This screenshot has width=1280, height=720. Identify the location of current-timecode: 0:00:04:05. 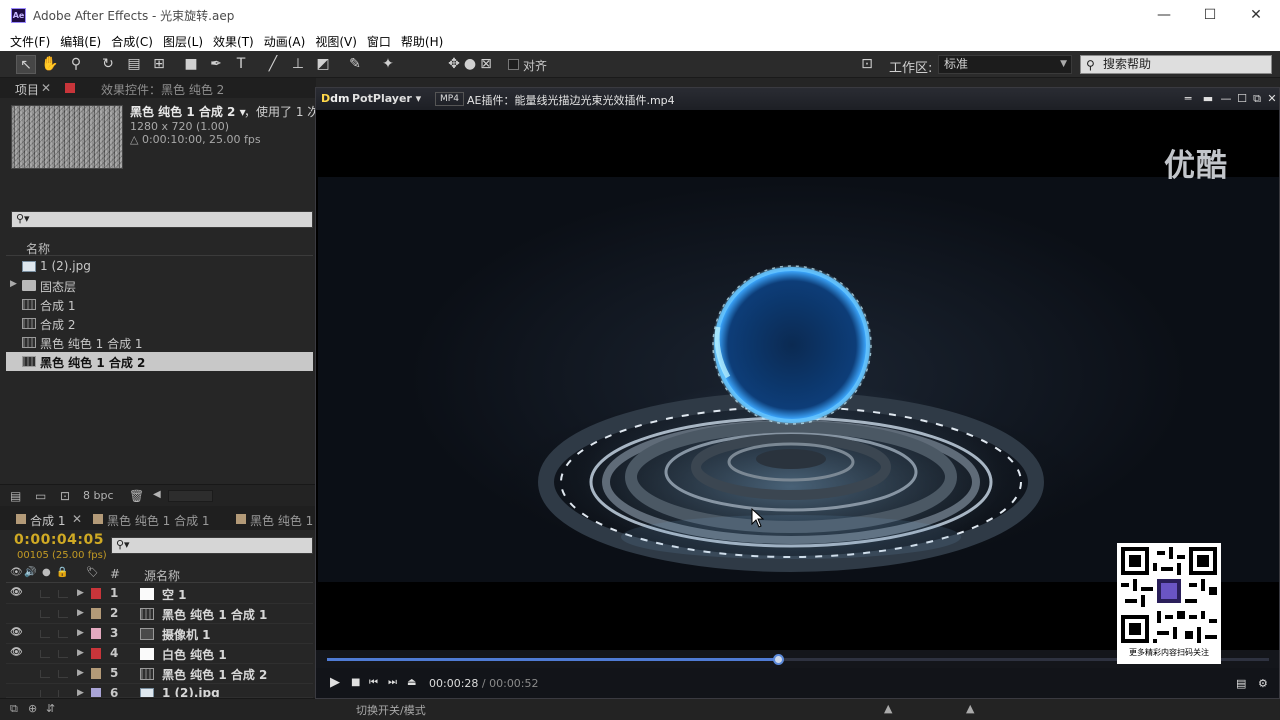
(59, 540).